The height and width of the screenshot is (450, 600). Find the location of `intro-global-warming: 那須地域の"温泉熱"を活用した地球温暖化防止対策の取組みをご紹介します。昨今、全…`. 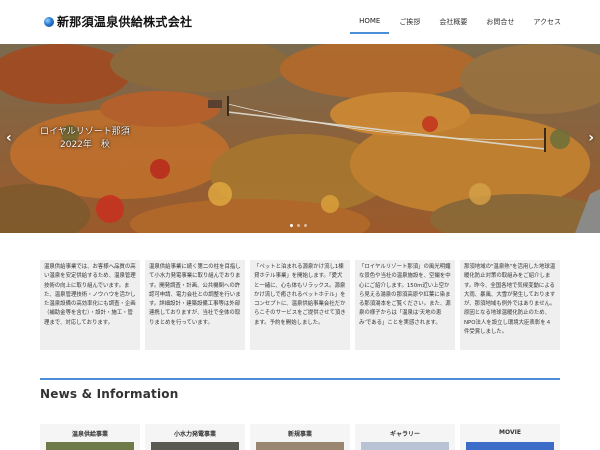

intro-global-warming: 那須地域の"温泉熱"を活用した地球温暖化防止対策の取組みをご紹介します。昨今、全… is located at coordinates (510, 305).